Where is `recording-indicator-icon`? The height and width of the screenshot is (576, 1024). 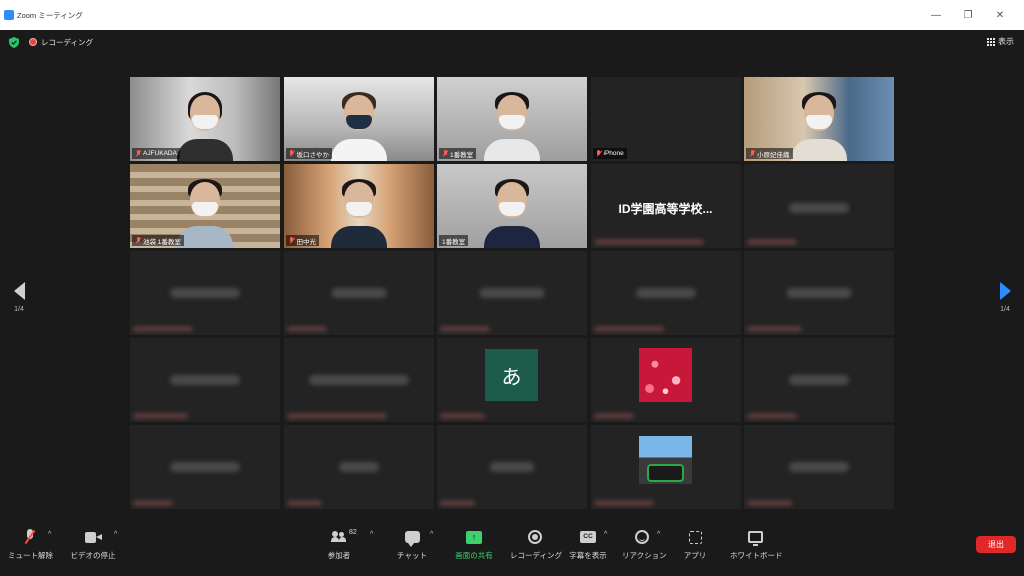
recording-indicator-icon is located at coordinates (33, 42).